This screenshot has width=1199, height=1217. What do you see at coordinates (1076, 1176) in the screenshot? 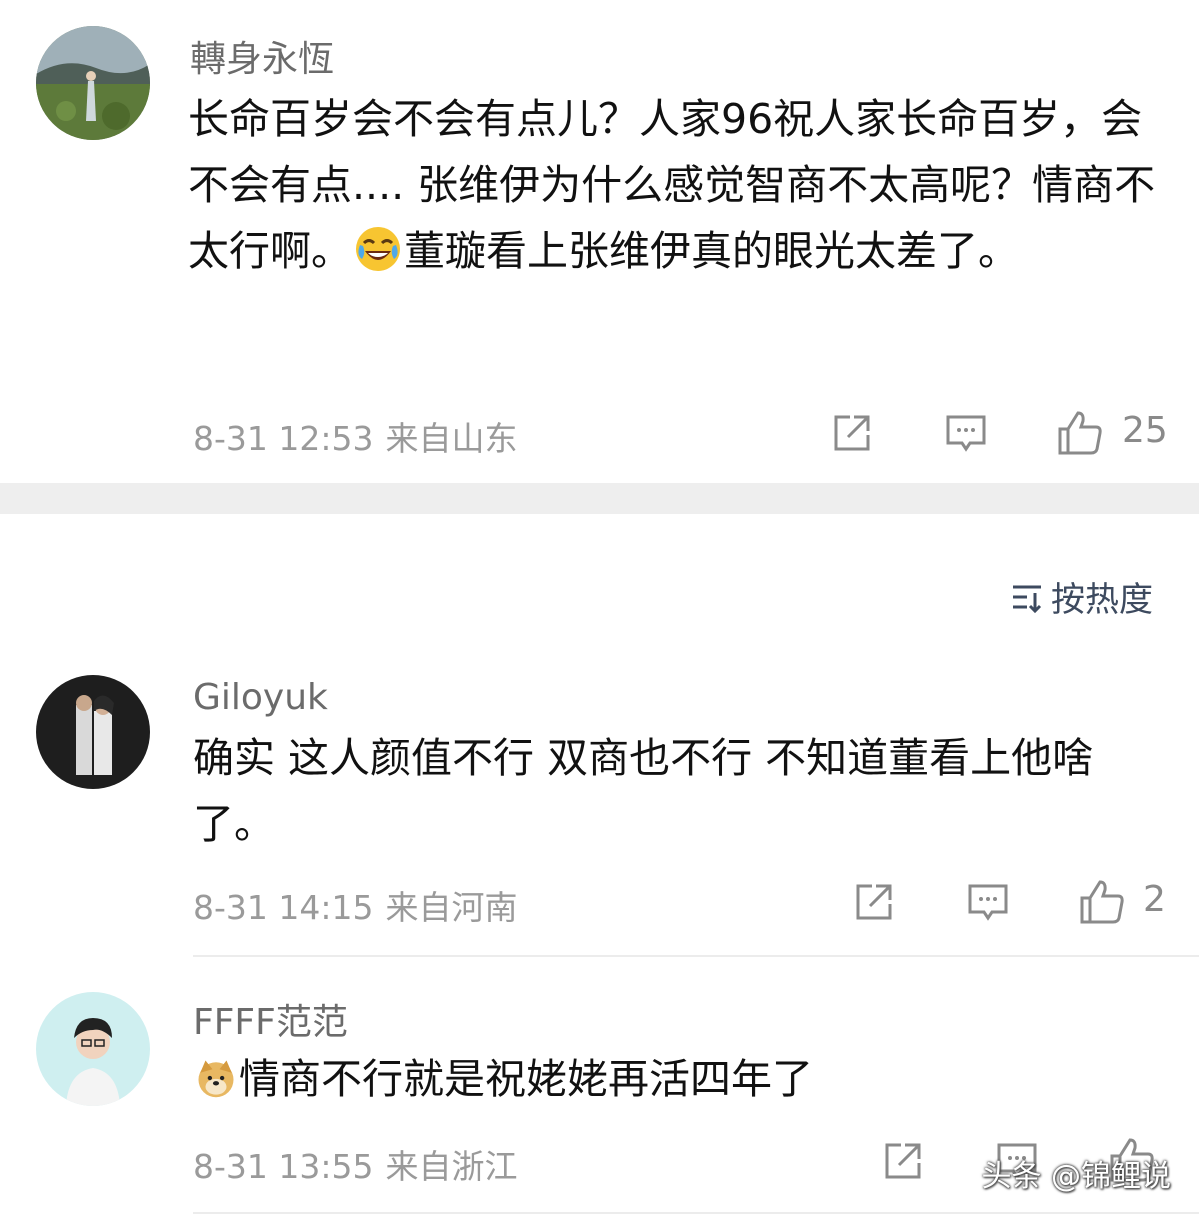
I see `watermark: 头条 @锦鲤说` at bounding box center [1076, 1176].